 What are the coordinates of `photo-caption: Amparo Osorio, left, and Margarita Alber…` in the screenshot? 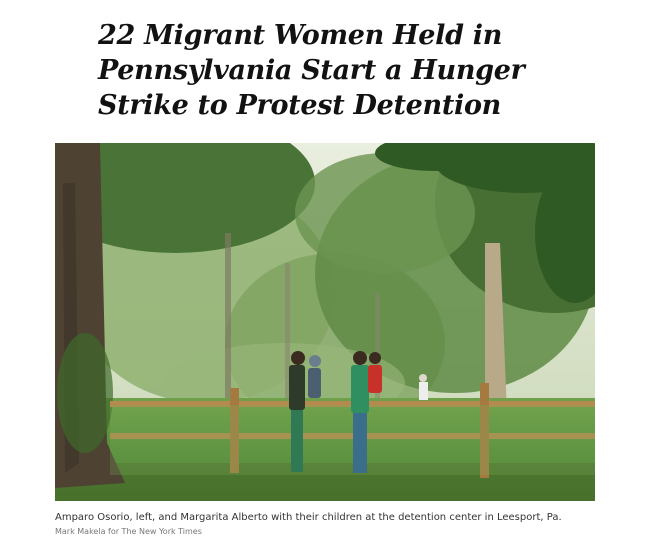 It's located at (308, 517).